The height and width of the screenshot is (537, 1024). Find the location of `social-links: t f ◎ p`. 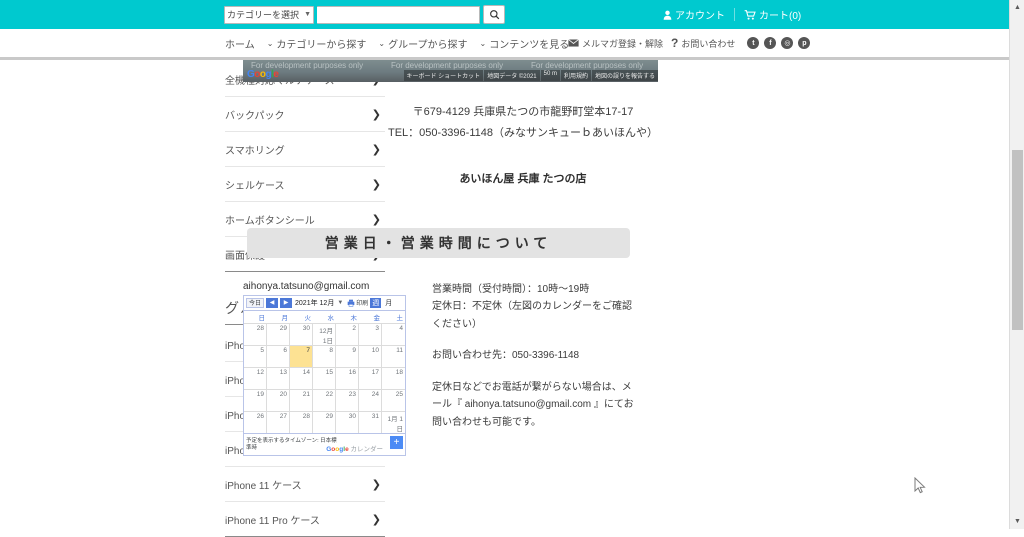

social-links: t f ◎ p is located at coordinates (779, 43).